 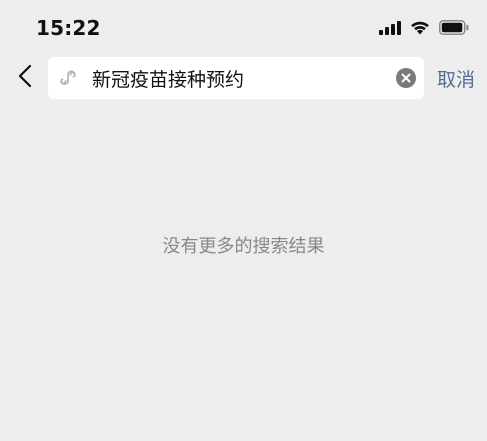 I want to click on wifi-icon, so click(x=420, y=27).